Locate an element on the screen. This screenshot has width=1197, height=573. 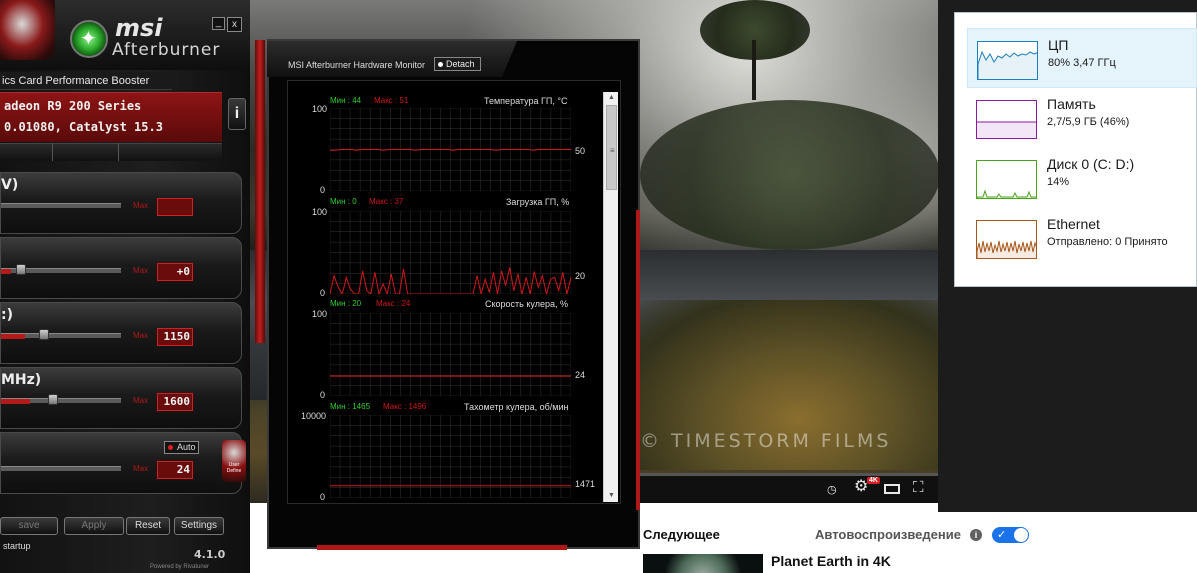
monitor-red-accent is located at coordinates (442, 547).